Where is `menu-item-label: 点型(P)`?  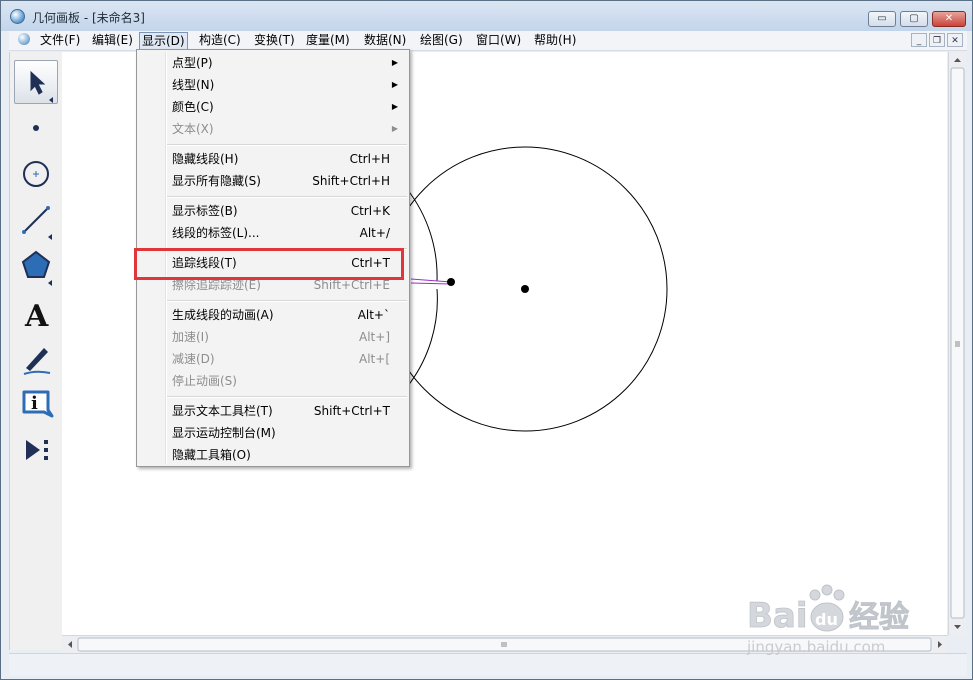 menu-item-label: 点型(P) is located at coordinates (192, 63).